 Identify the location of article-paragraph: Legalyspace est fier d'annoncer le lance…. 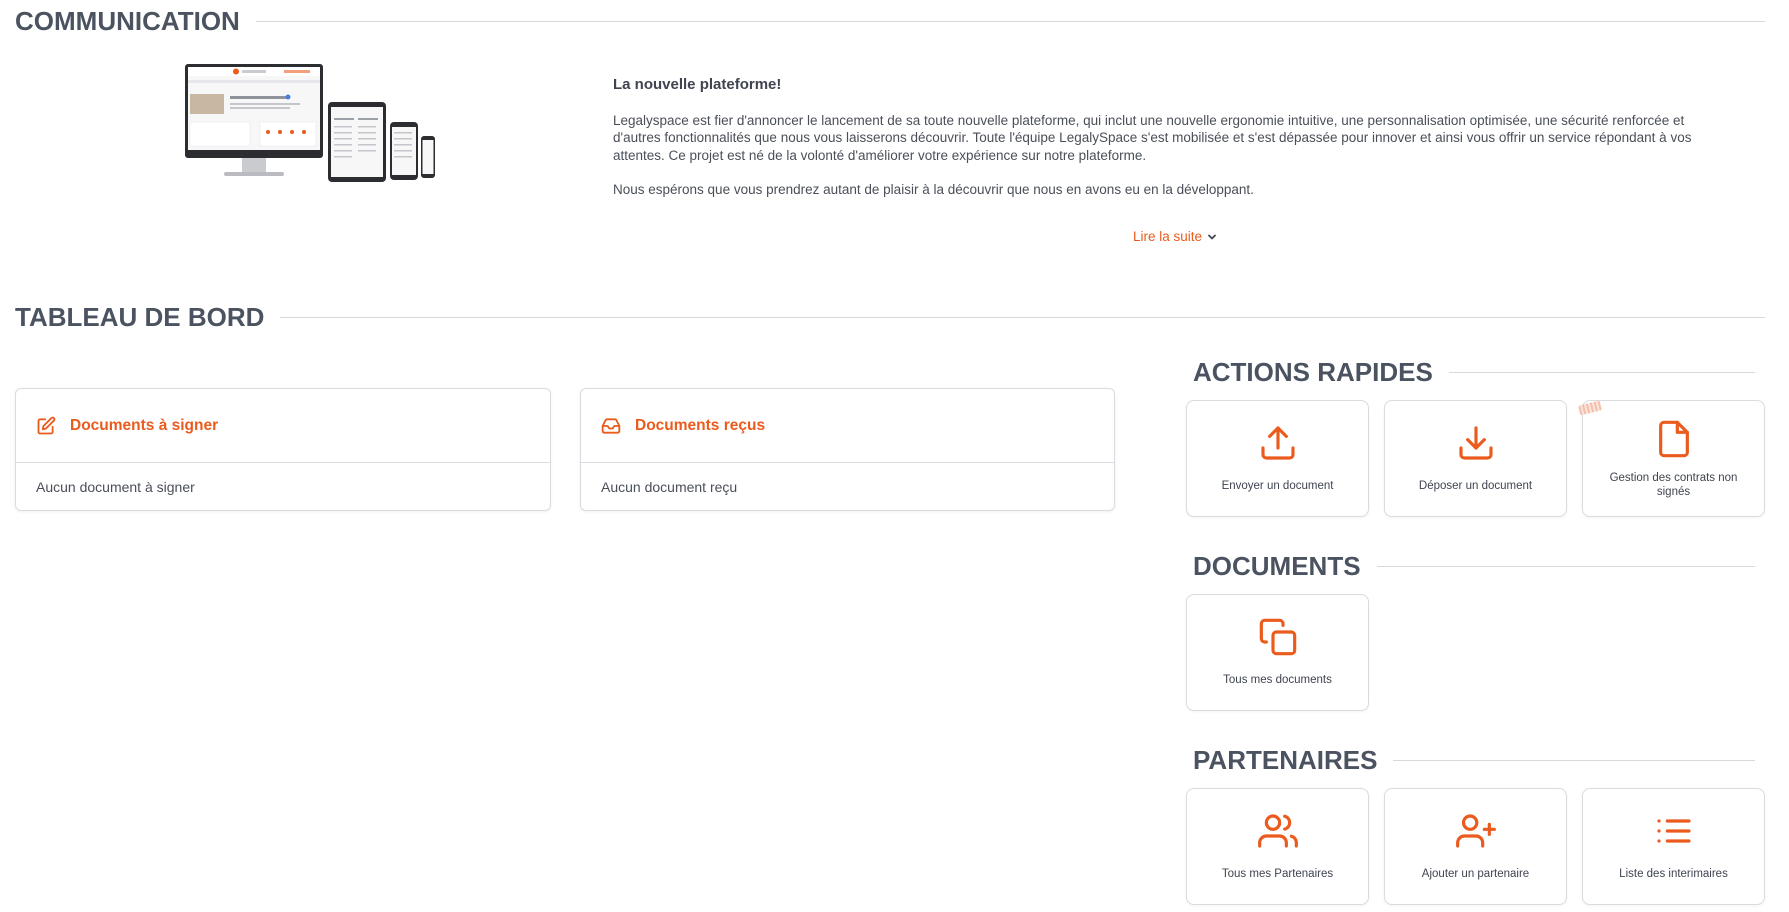
(1152, 137).